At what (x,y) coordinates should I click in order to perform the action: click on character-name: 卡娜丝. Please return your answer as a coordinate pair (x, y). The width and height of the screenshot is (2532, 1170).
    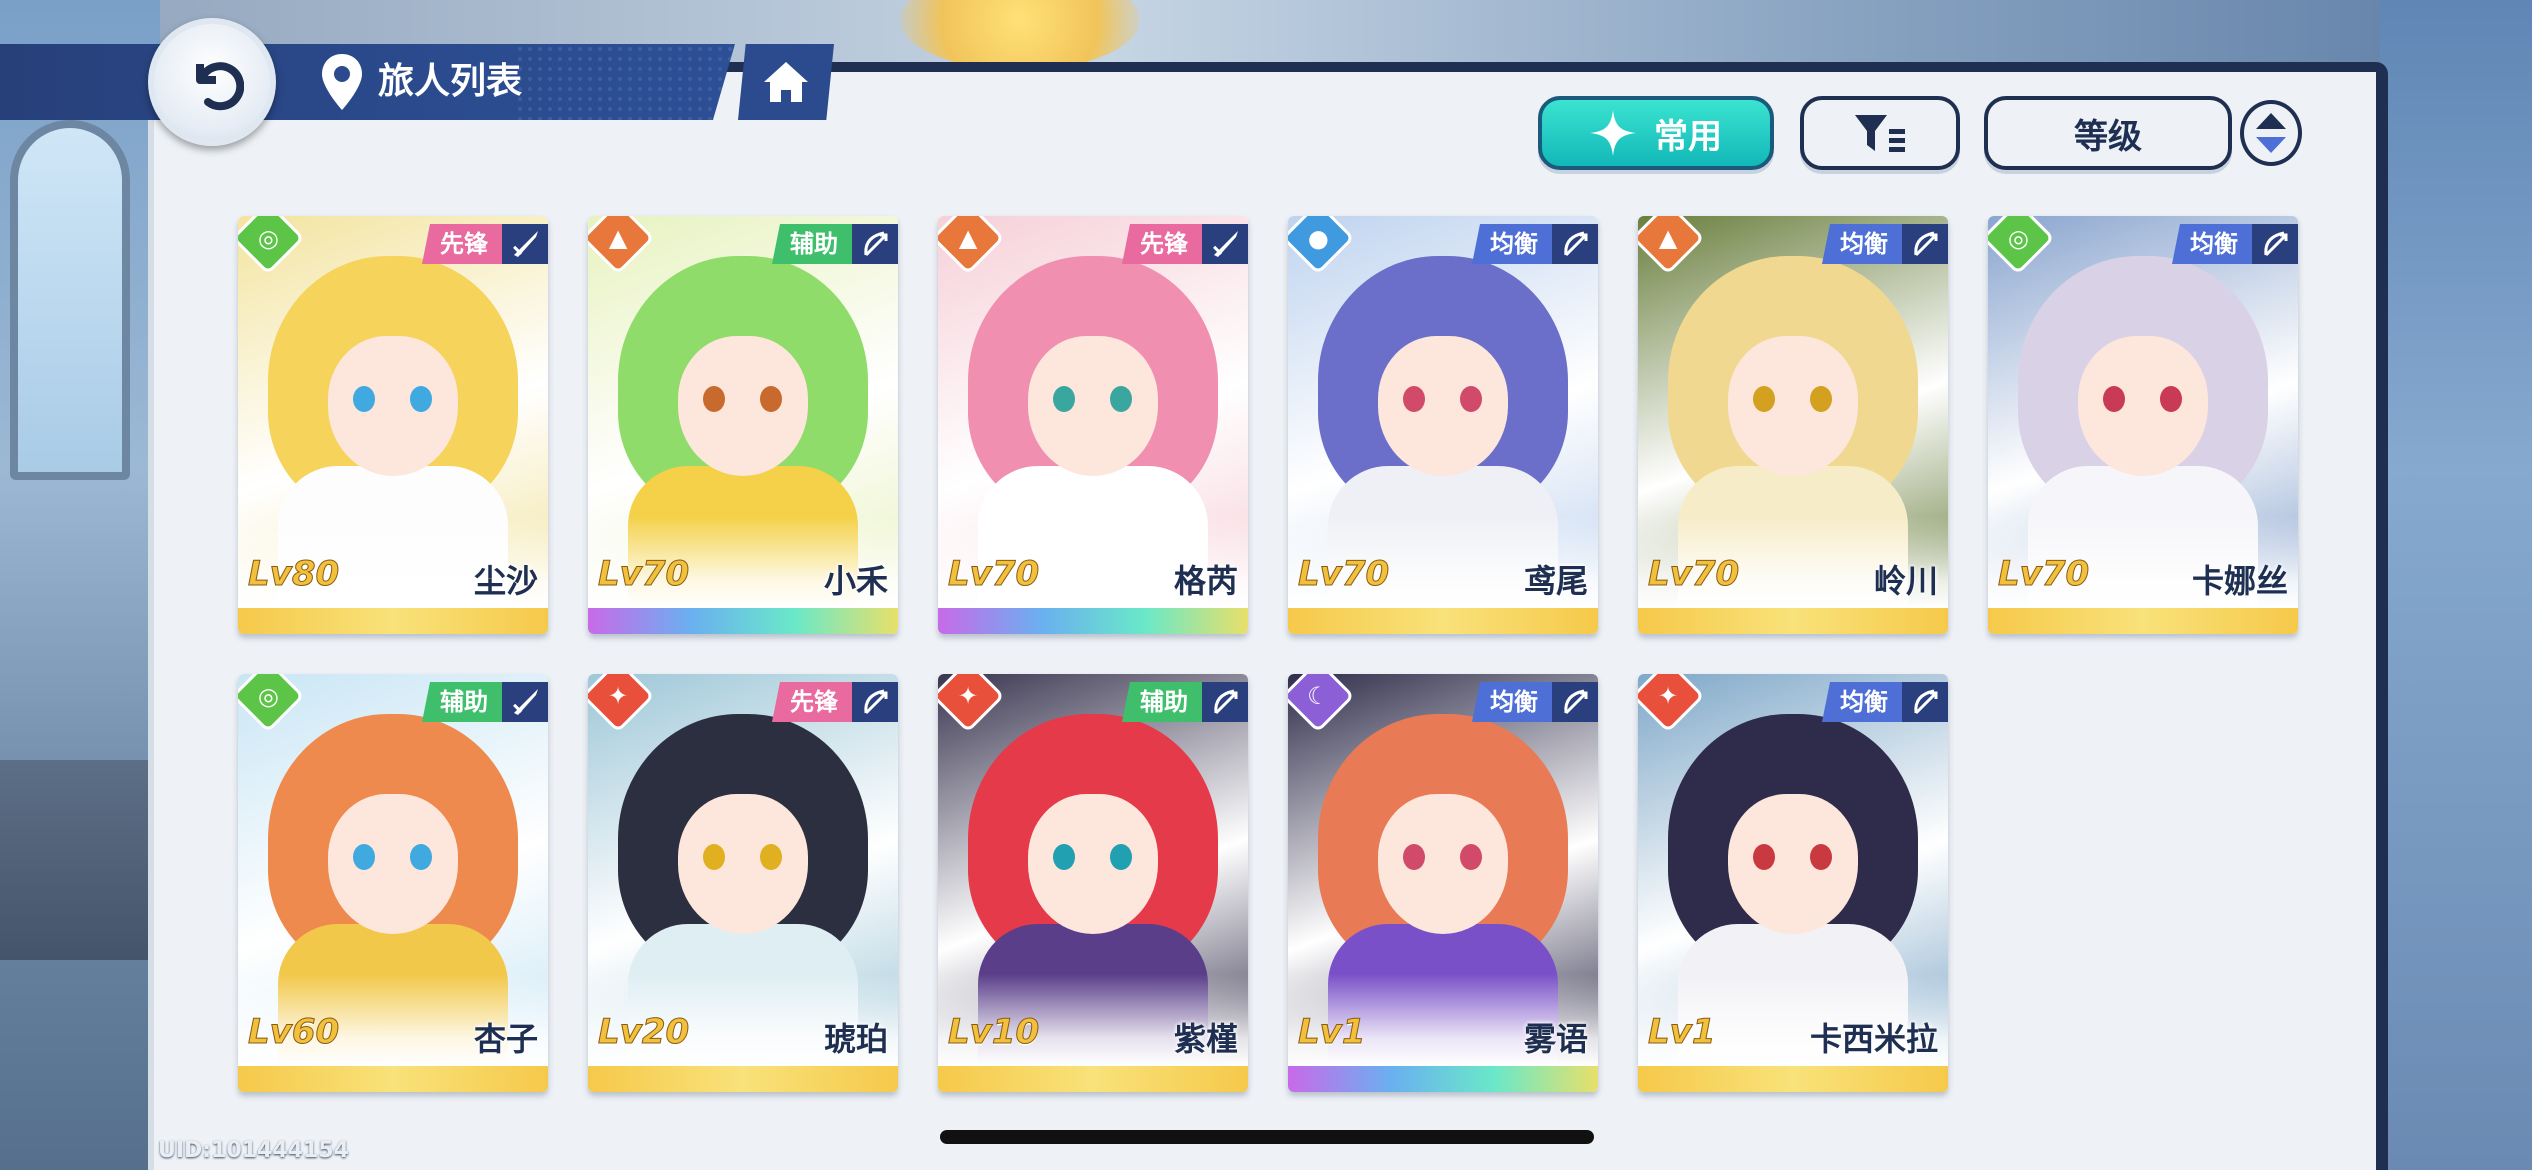
    Looking at the image, I should click on (2239, 581).